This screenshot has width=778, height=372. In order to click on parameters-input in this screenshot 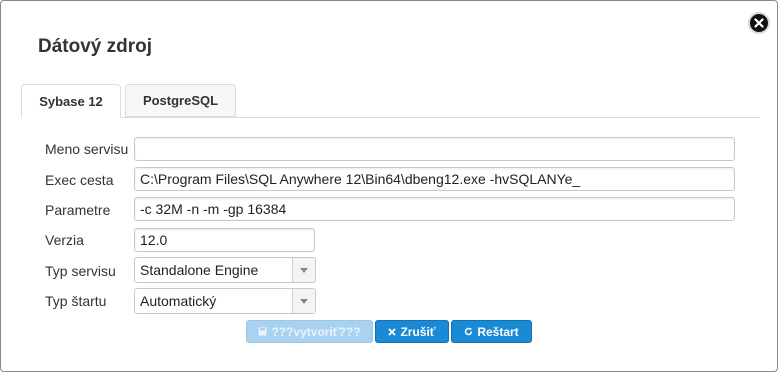, I will do `click(434, 209)`.